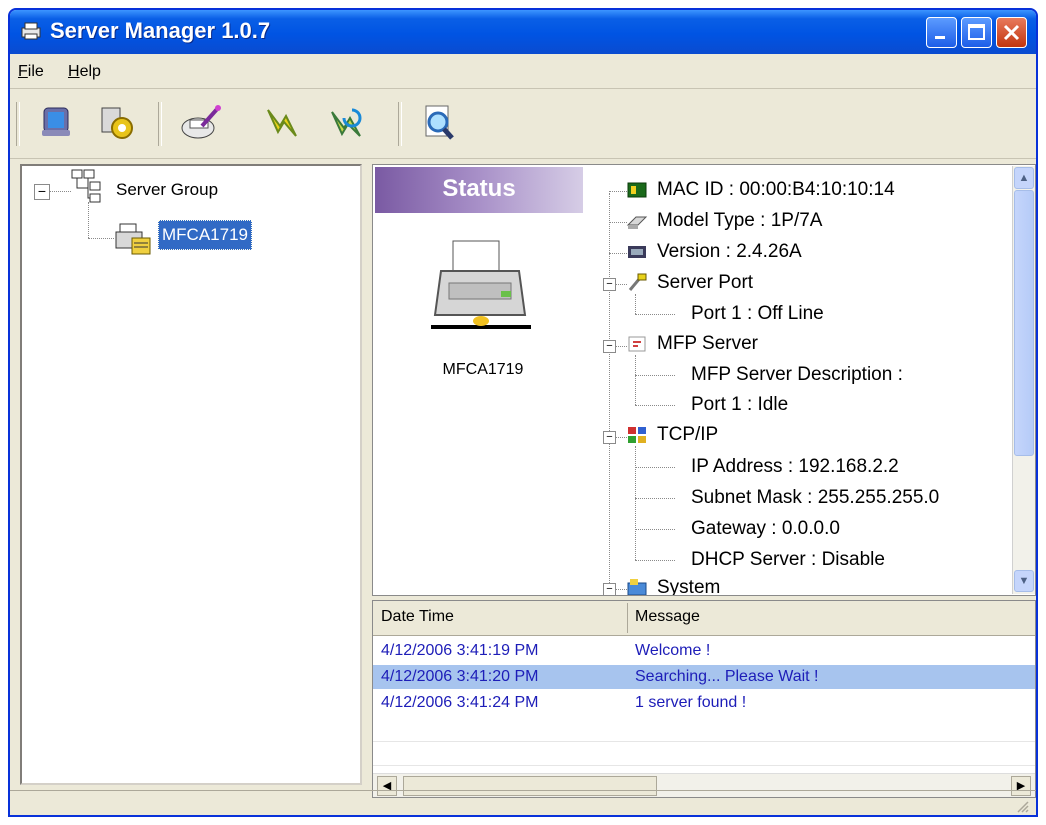  What do you see at coordinates (691, 702) in the screenshot?
I see `log-message: 1 server found !` at bounding box center [691, 702].